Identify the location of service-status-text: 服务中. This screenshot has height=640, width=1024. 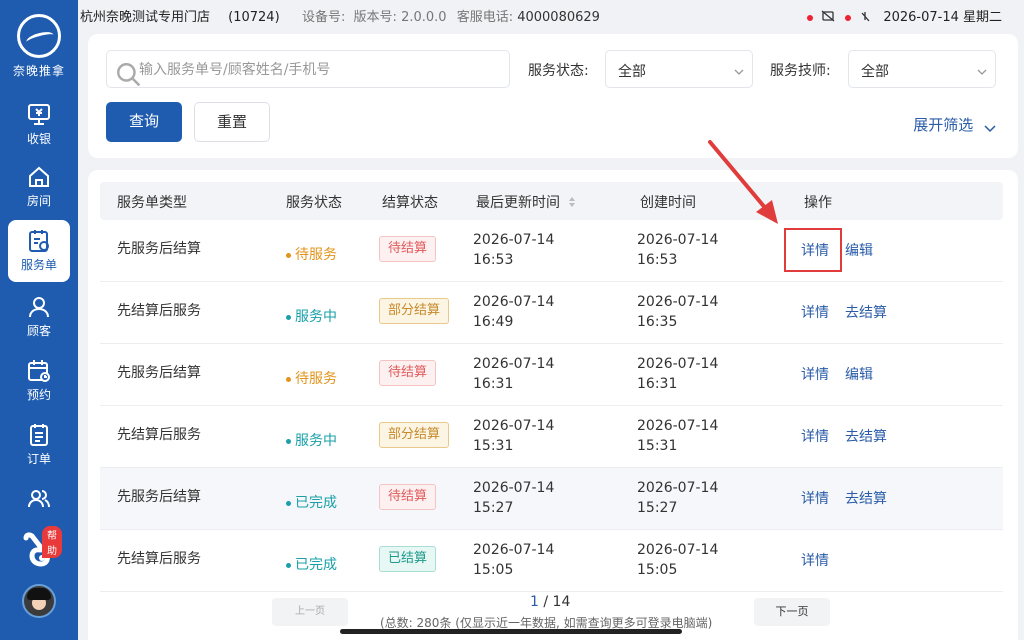
(316, 317).